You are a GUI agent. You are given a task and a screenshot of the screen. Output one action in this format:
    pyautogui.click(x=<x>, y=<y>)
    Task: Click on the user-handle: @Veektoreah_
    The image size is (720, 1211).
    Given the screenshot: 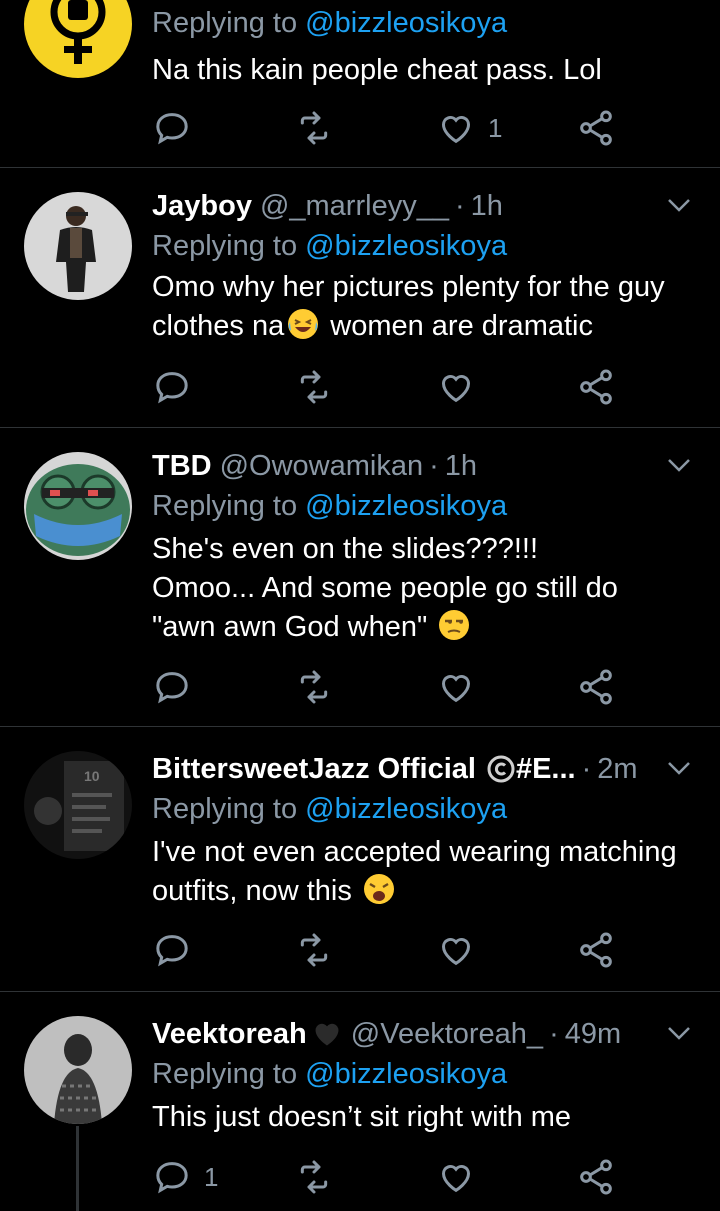 What is the action you would take?
    pyautogui.click(x=447, y=1034)
    